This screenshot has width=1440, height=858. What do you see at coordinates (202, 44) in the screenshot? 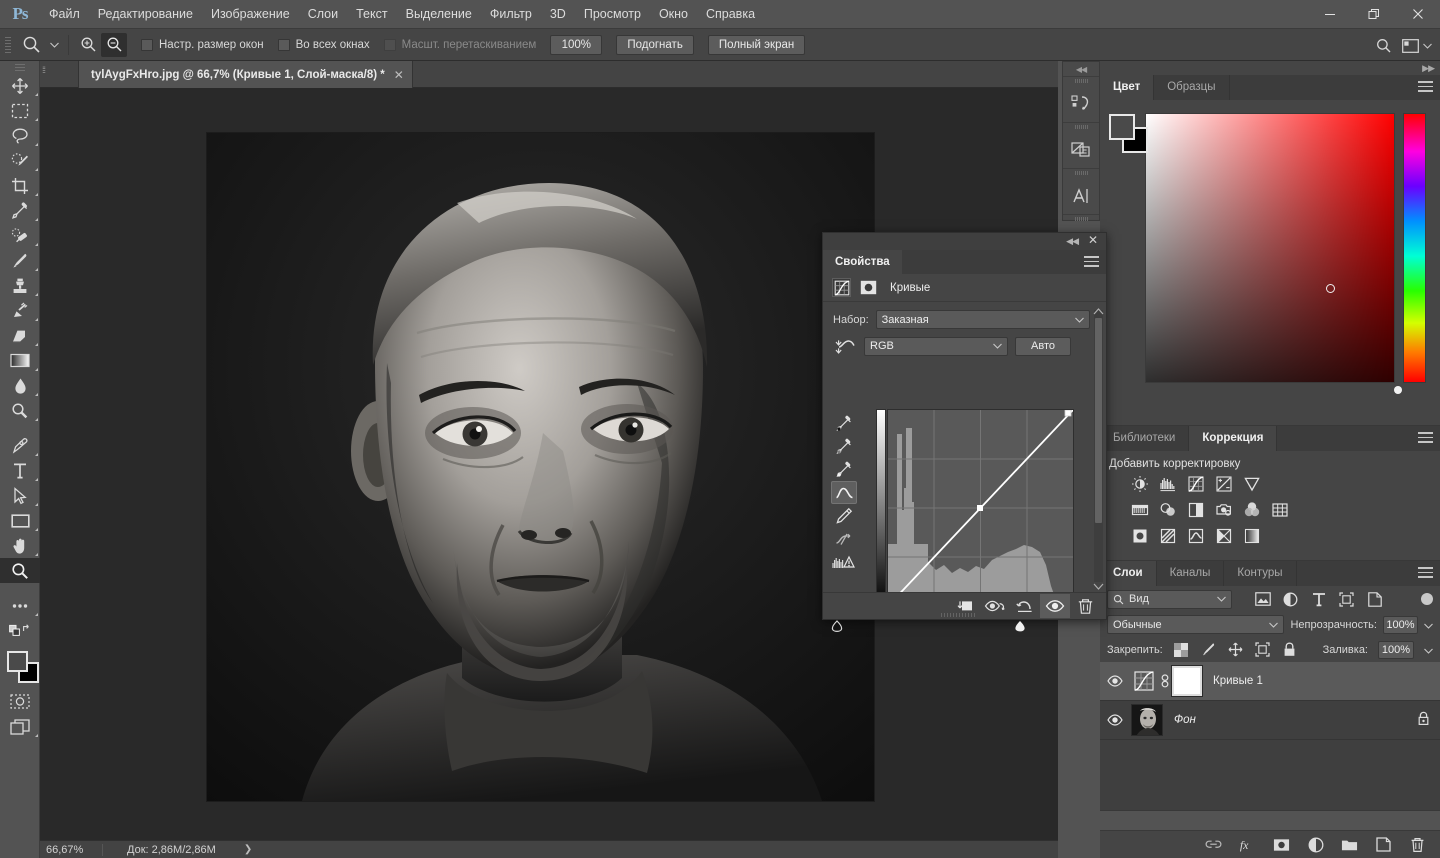
I see `option-resize-windows: Настр. размер окон` at bounding box center [202, 44].